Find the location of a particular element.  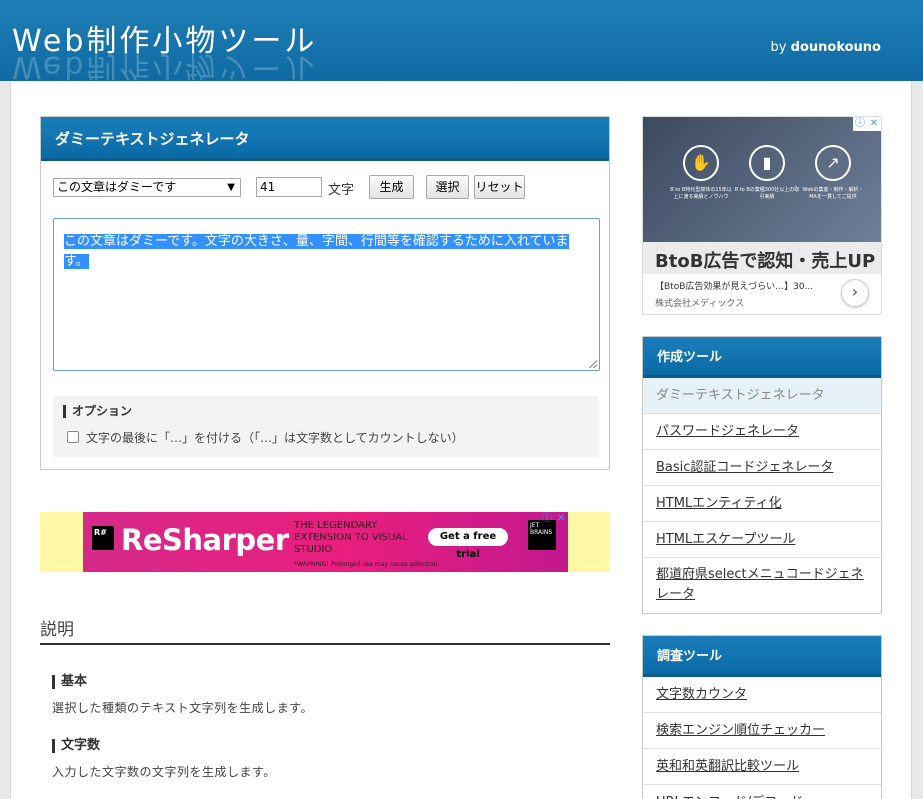

section-body-basic: 選択した種類のテキスト文字列を生成します。 is located at coordinates (182, 708).